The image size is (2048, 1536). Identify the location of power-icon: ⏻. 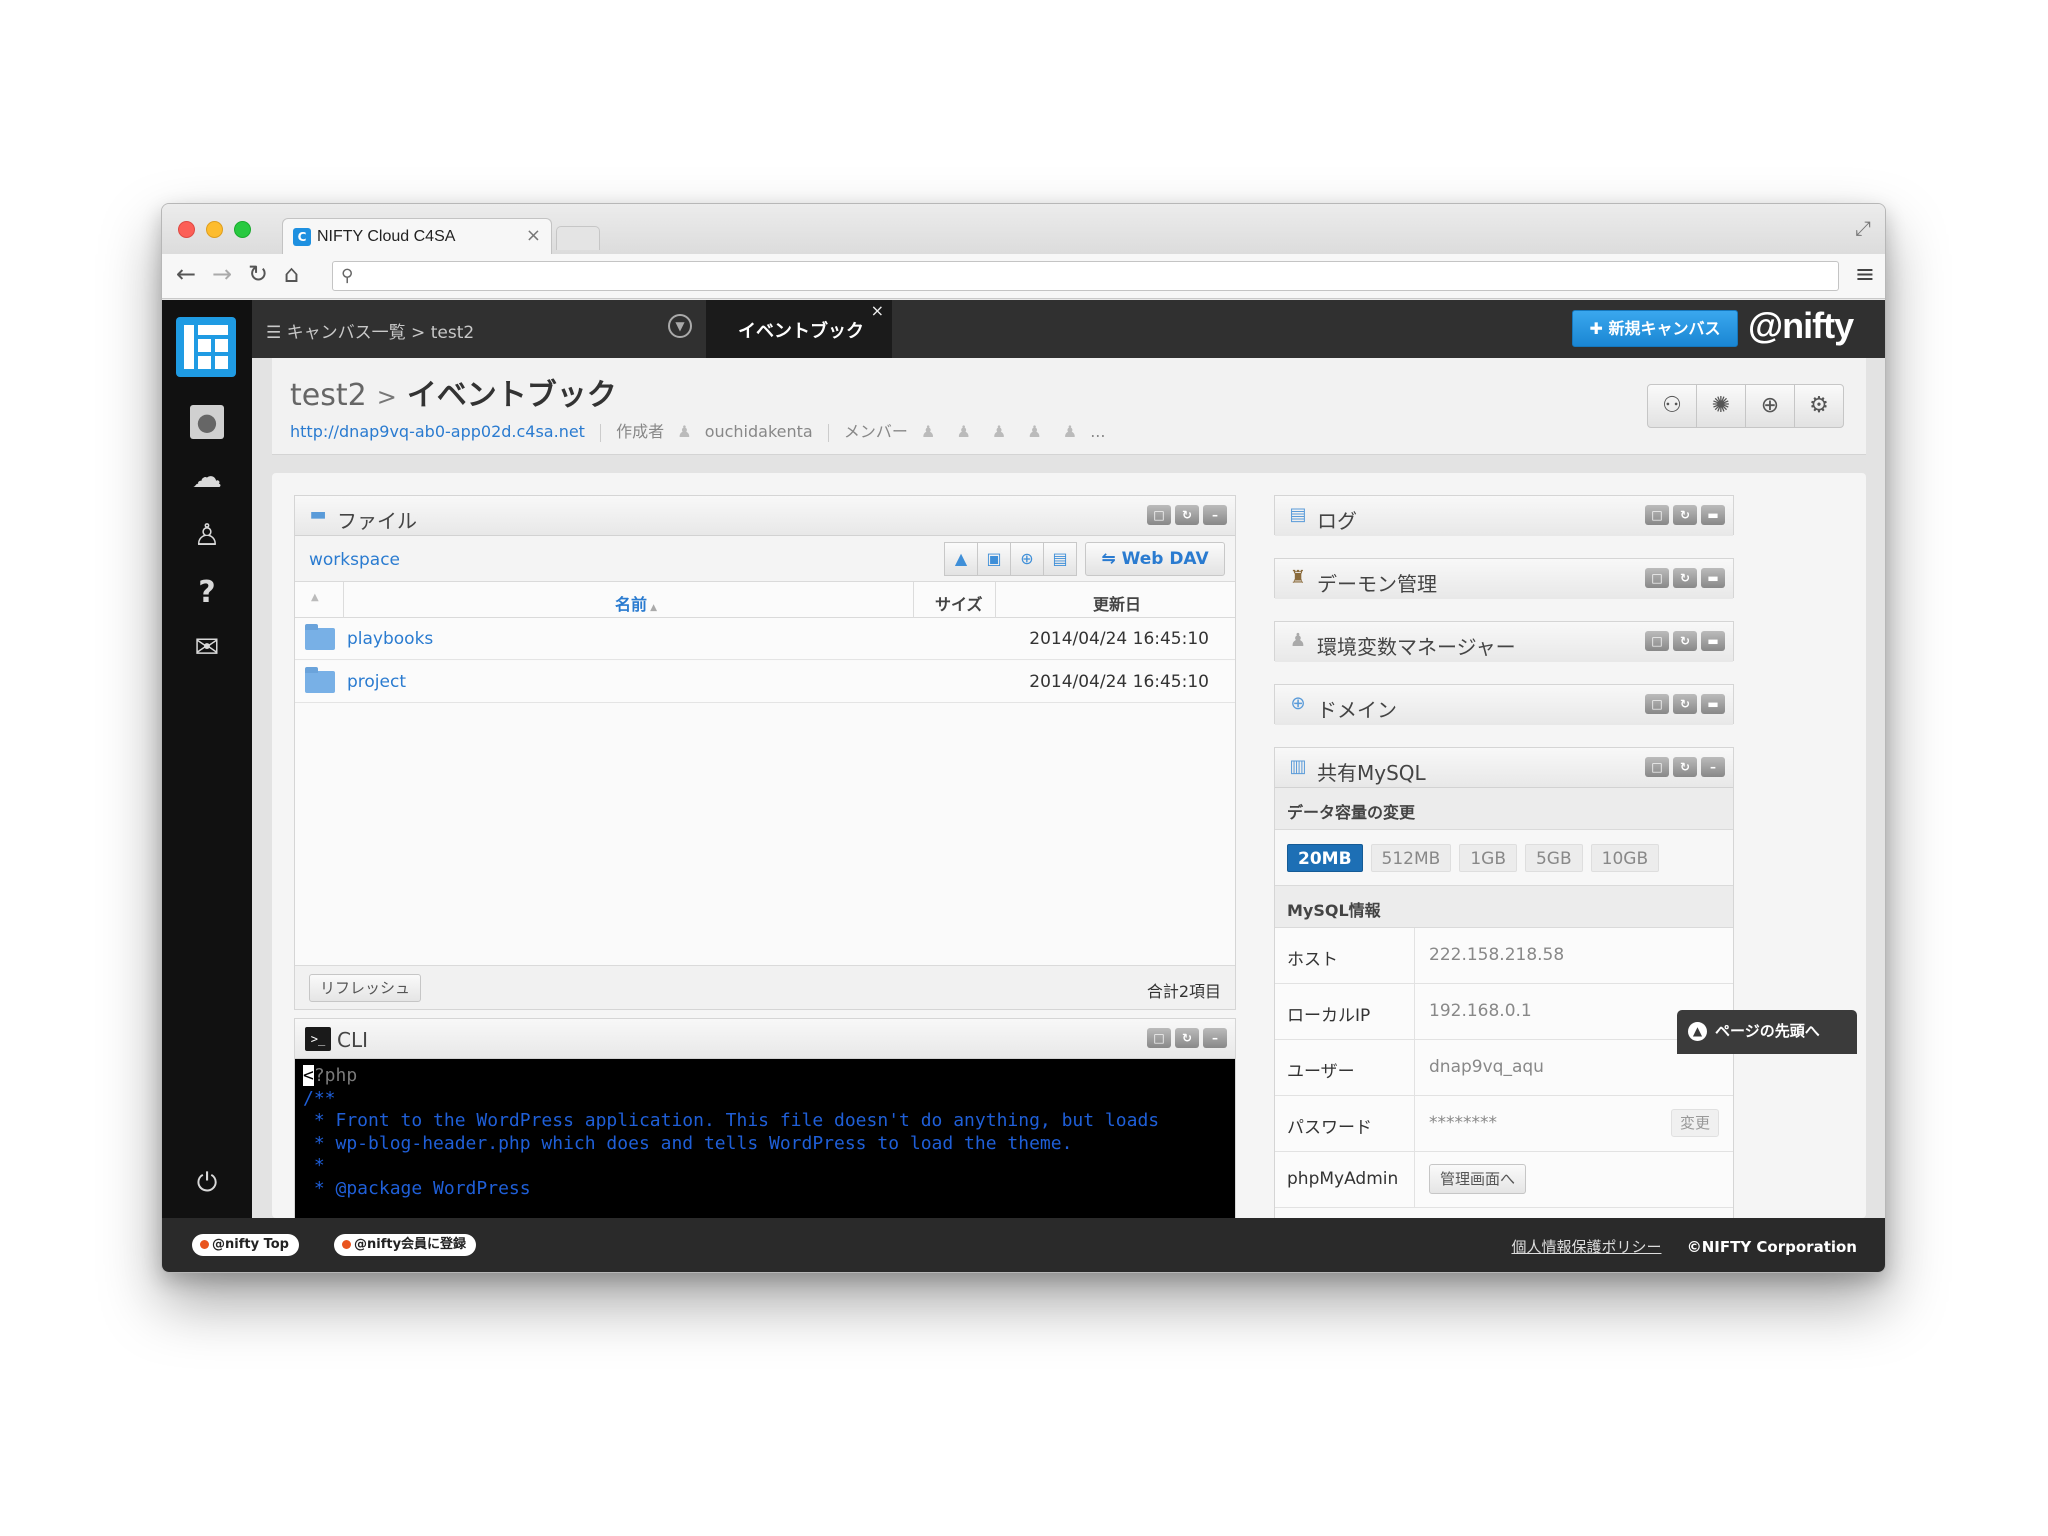
(207, 1183).